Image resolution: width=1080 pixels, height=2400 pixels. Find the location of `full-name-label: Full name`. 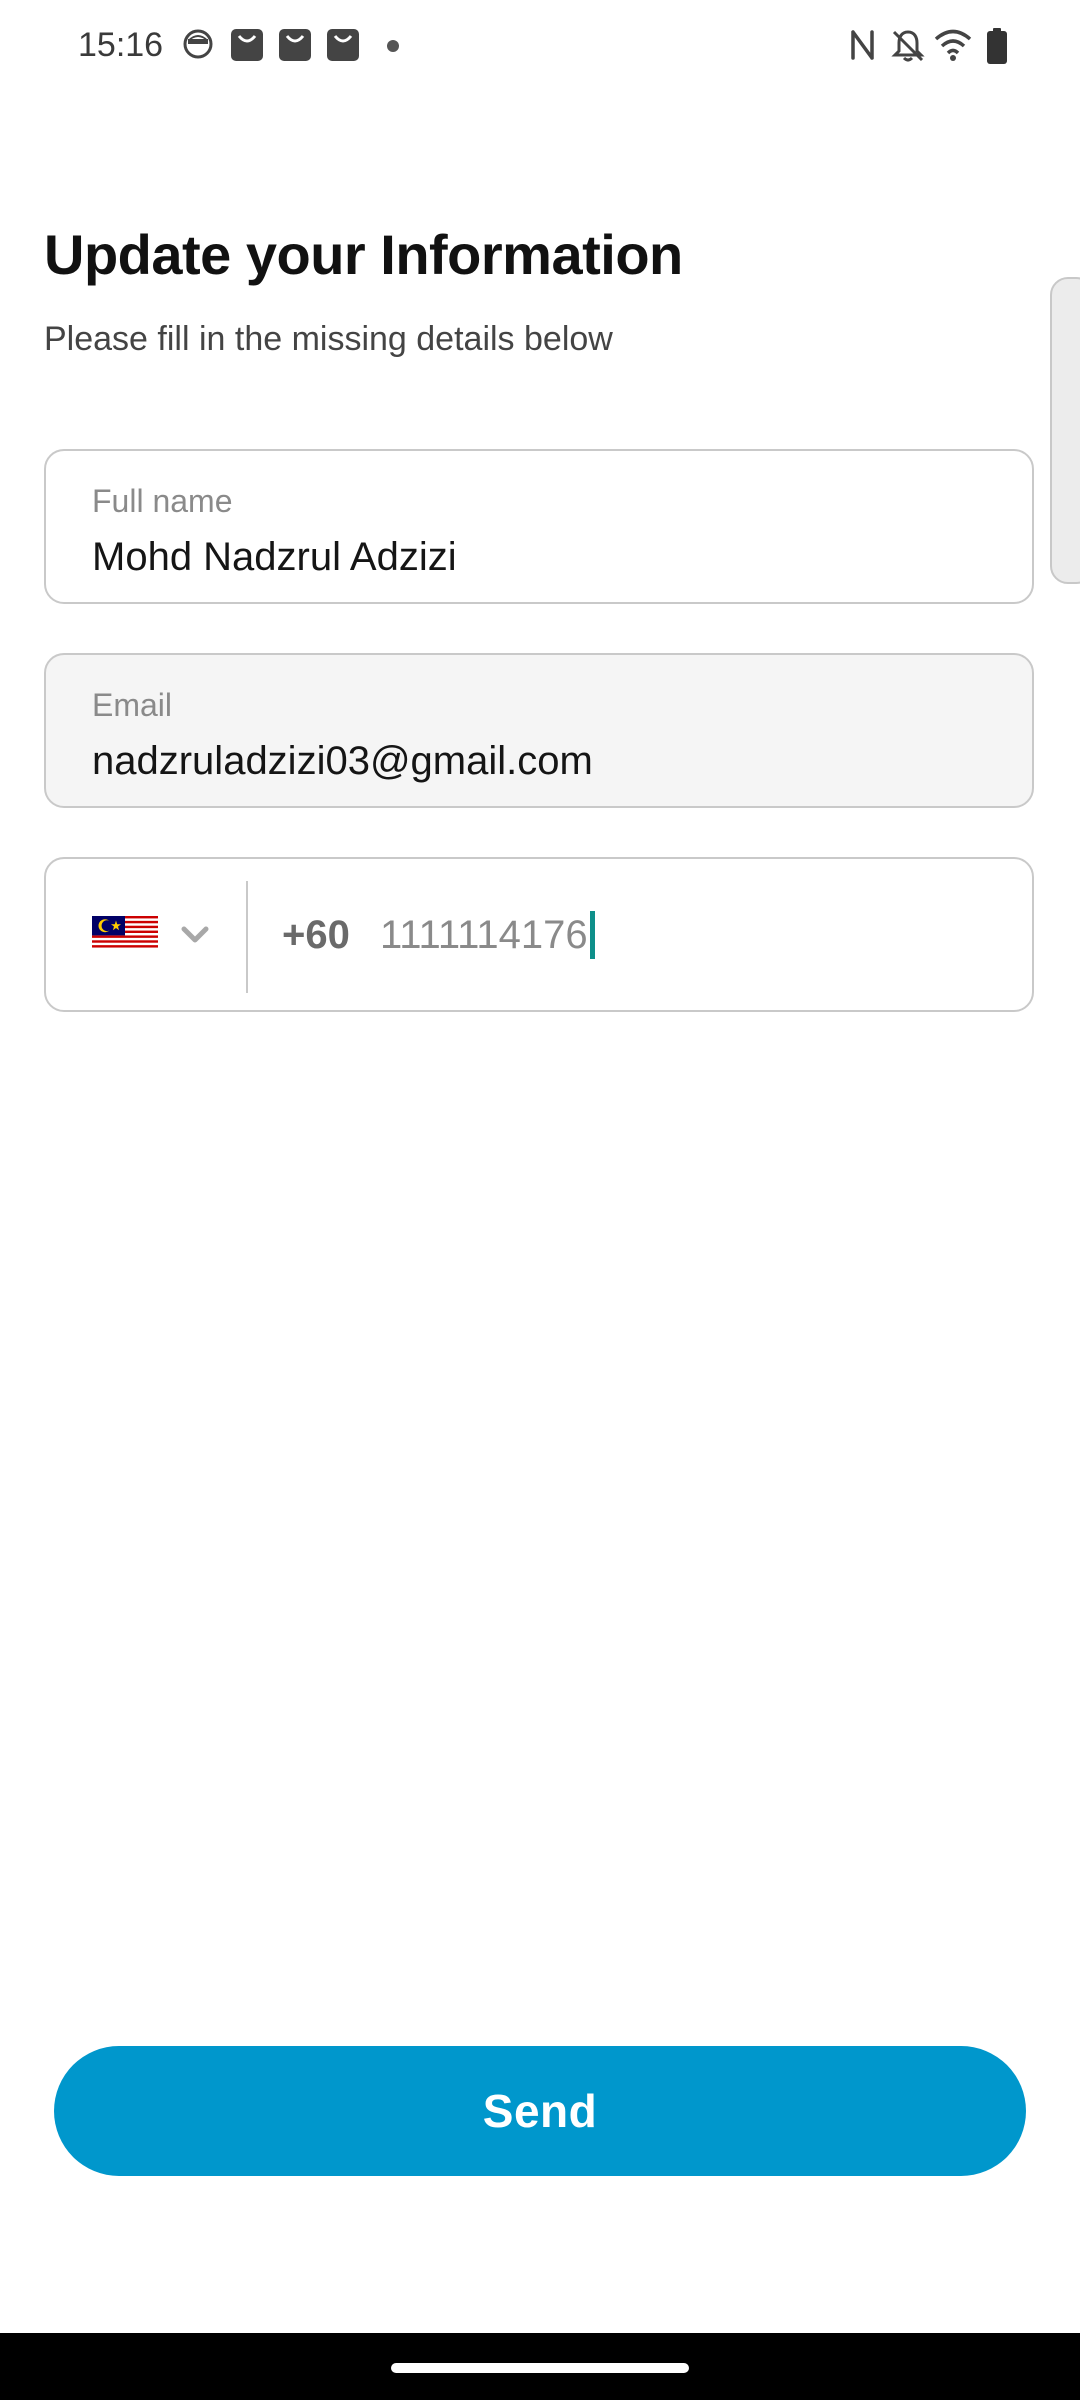

full-name-label: Full name is located at coordinates (162, 501).